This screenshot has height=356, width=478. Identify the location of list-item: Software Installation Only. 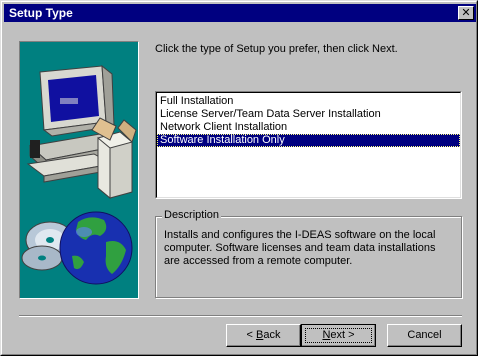
(308, 140).